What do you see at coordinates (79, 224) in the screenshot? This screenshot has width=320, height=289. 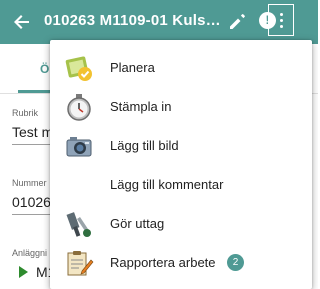 I see `tools-icon` at bounding box center [79, 224].